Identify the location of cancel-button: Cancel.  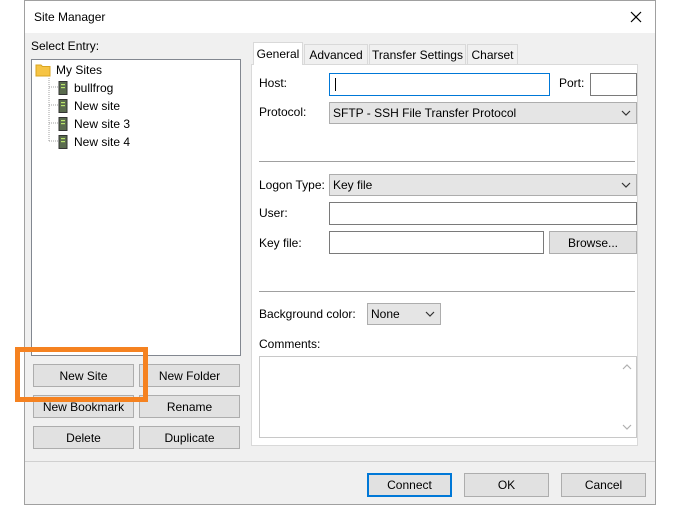
(603, 485).